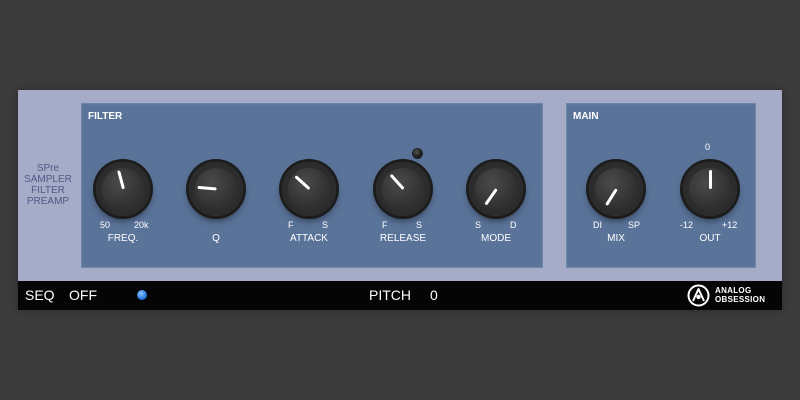 This screenshot has width=800, height=400. I want to click on out-center-label: 0, so click(708, 147).